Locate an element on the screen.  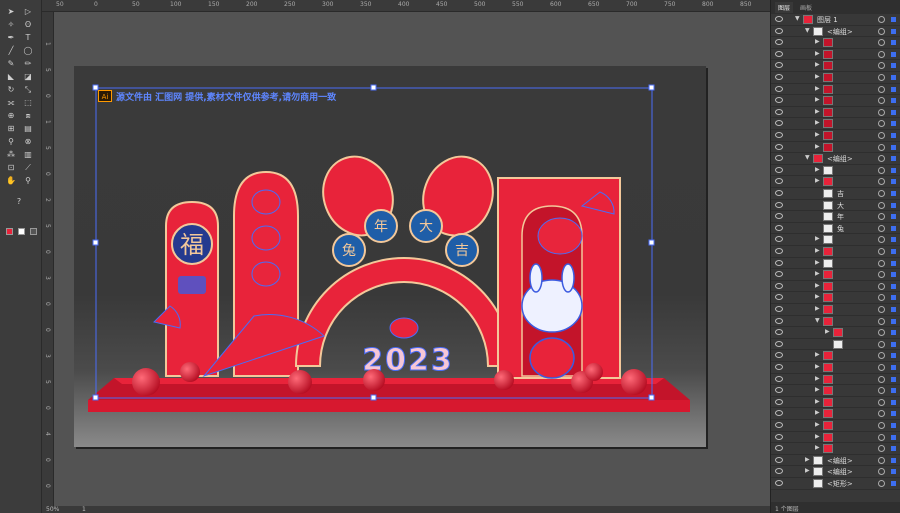
artboard-tool: ⊡ is located at coordinates (11, 167).